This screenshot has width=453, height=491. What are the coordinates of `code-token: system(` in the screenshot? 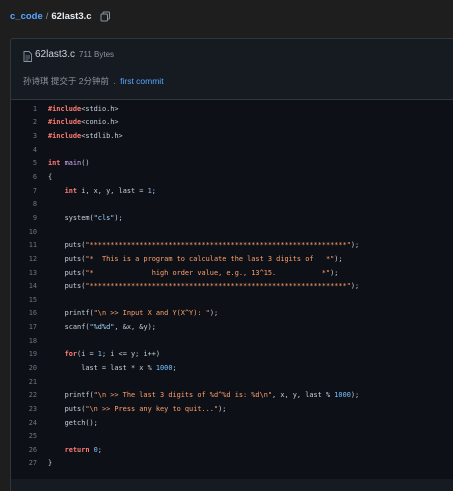 It's located at (71, 217).